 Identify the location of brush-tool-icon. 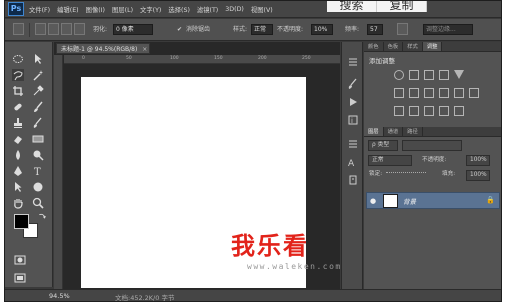
(38, 107).